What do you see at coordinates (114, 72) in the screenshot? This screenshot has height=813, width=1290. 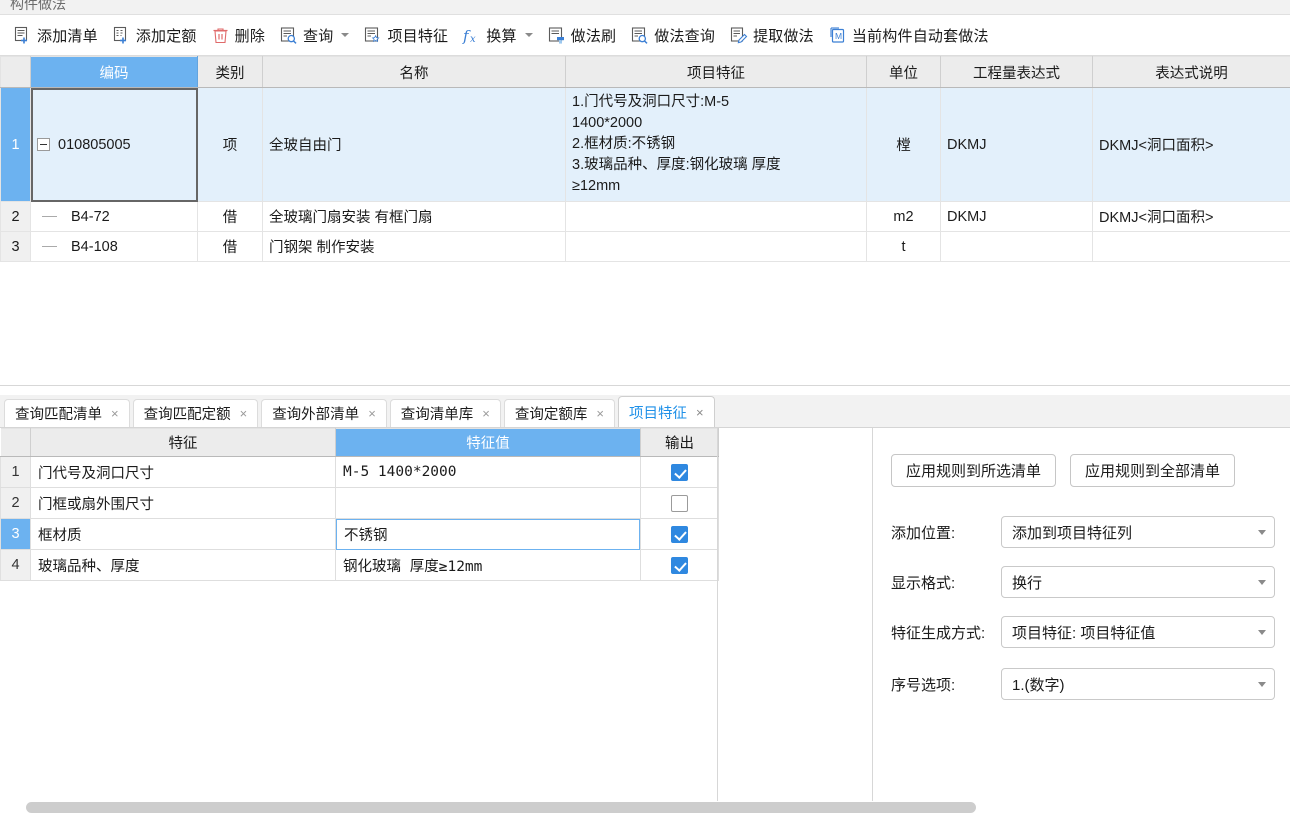 I see `grid-column-header-code: 编码` at bounding box center [114, 72].